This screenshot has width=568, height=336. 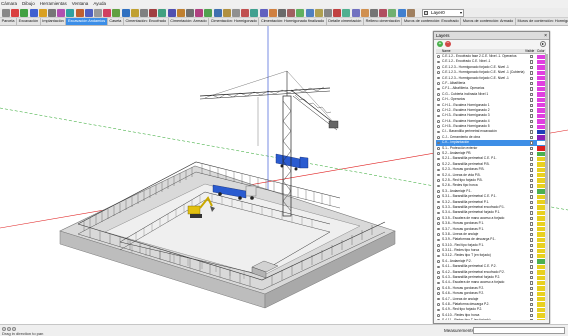 What do you see at coordinates (282, 13) in the screenshot?
I see `look-around-tool-icon` at bounding box center [282, 13].